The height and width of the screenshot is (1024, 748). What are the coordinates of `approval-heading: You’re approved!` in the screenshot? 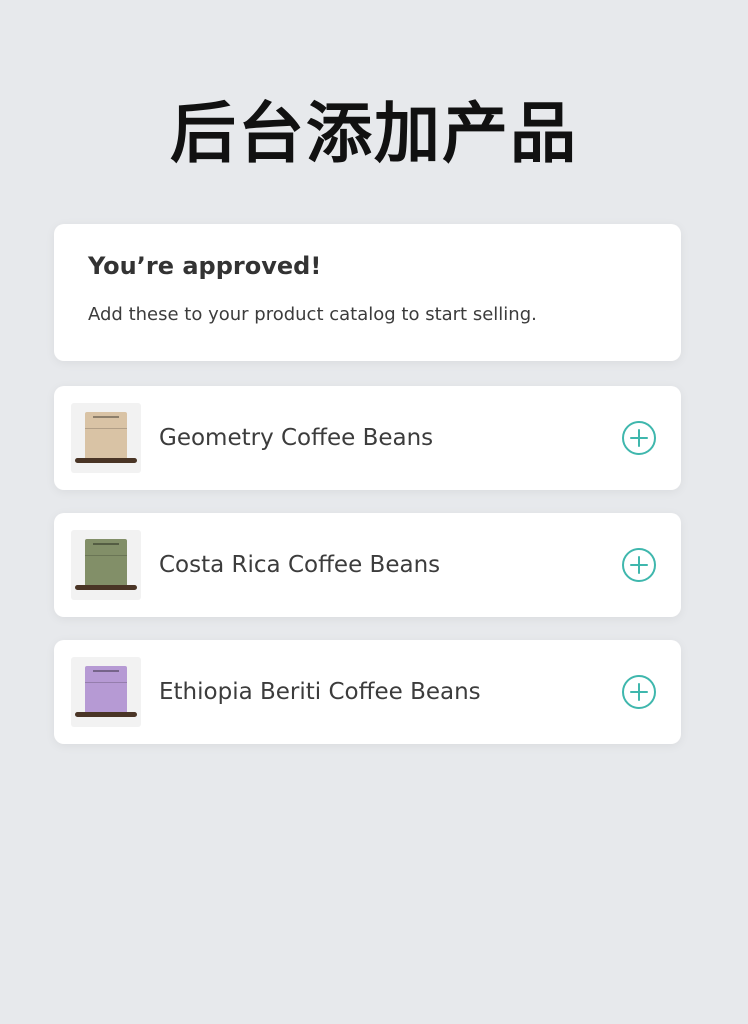 It's located at (205, 266).